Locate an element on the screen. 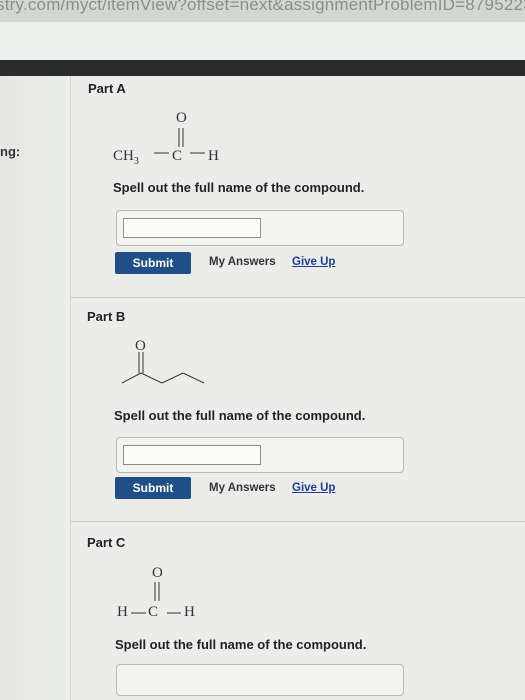 This screenshot has width=525, height=700. part-c-hydrogen-right: H is located at coordinates (189, 612).